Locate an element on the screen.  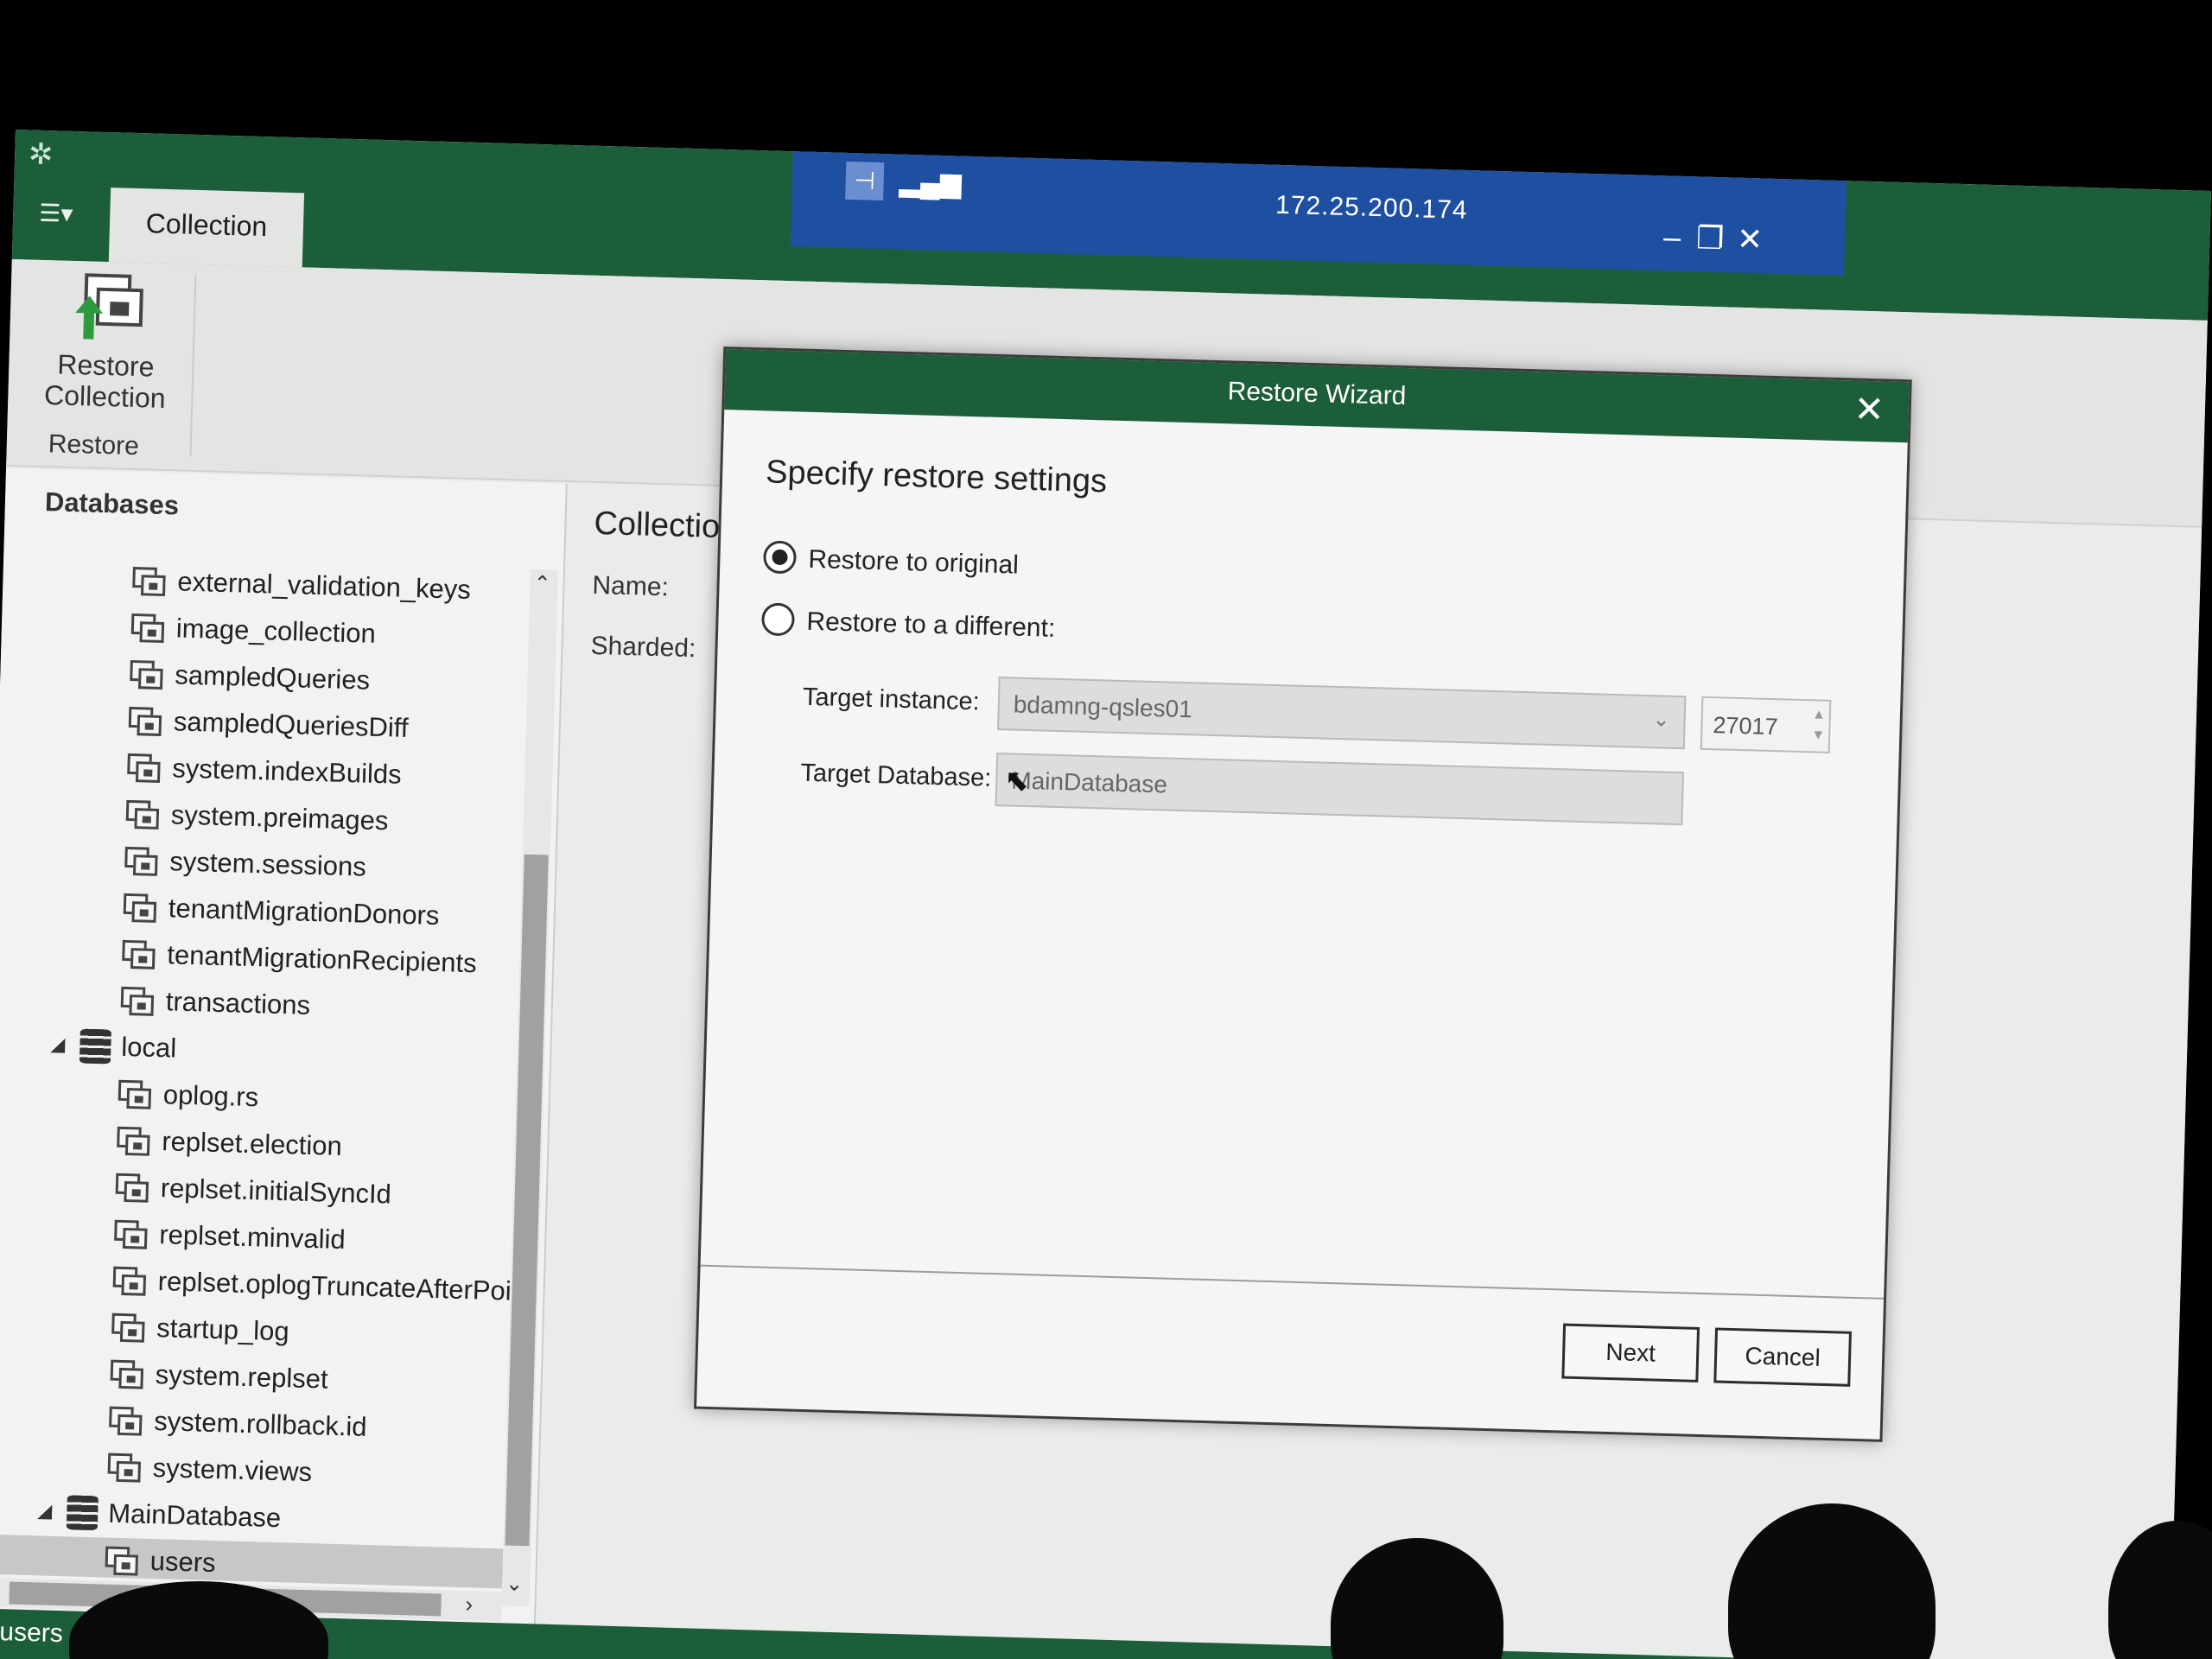
restore-collection-label: Restore Collection is located at coordinates (105, 381).